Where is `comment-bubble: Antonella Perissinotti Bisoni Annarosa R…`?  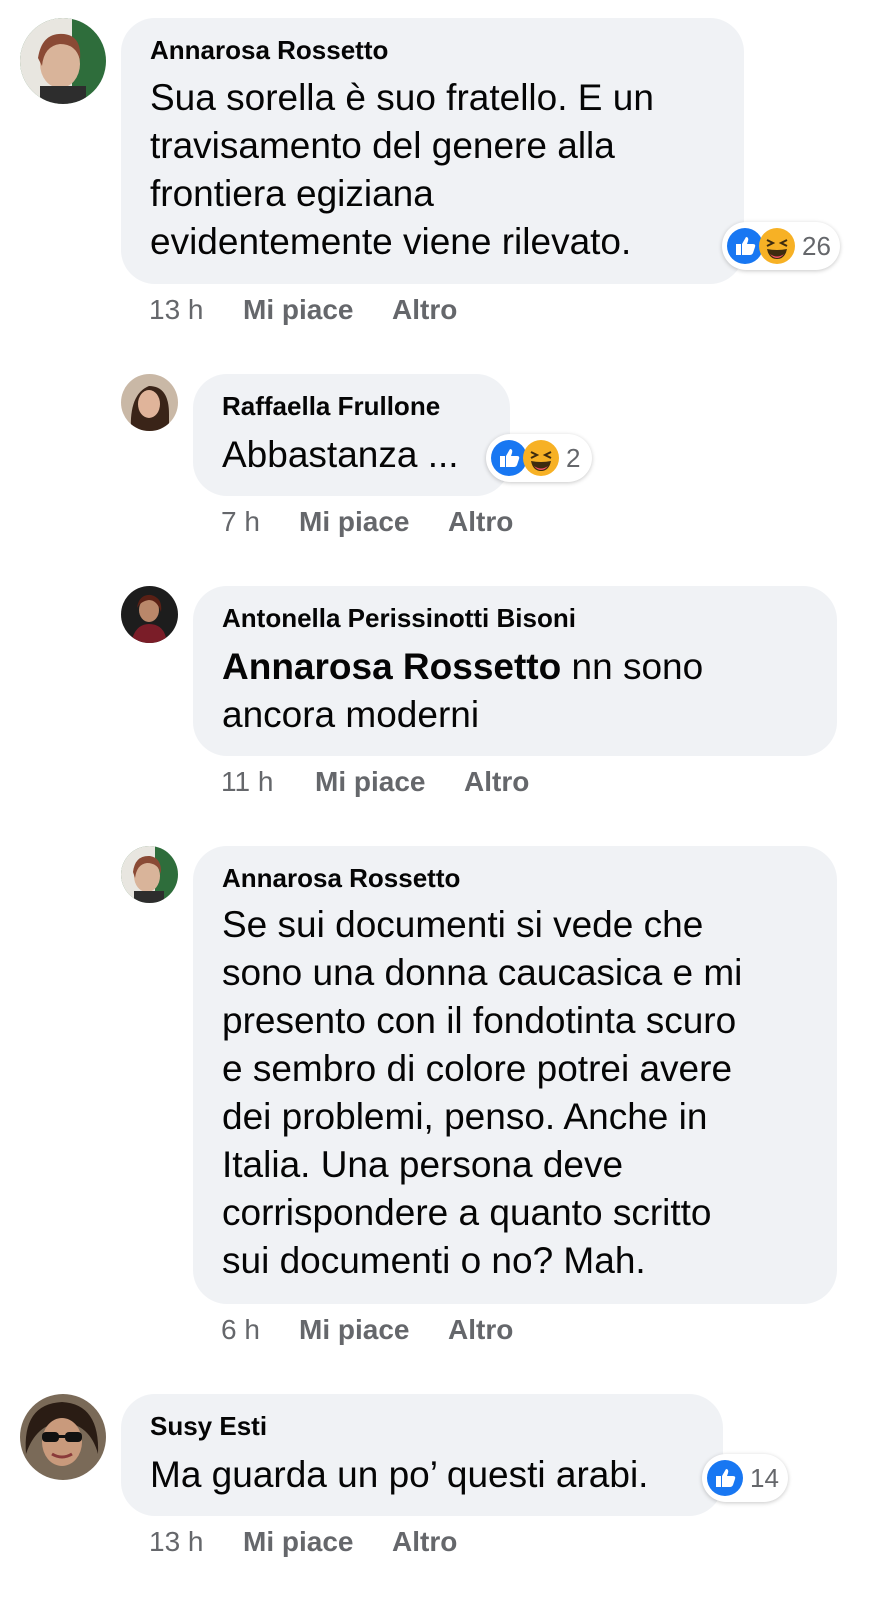
comment-bubble: Antonella Perissinotti Bisoni Annarosa R… is located at coordinates (515, 671).